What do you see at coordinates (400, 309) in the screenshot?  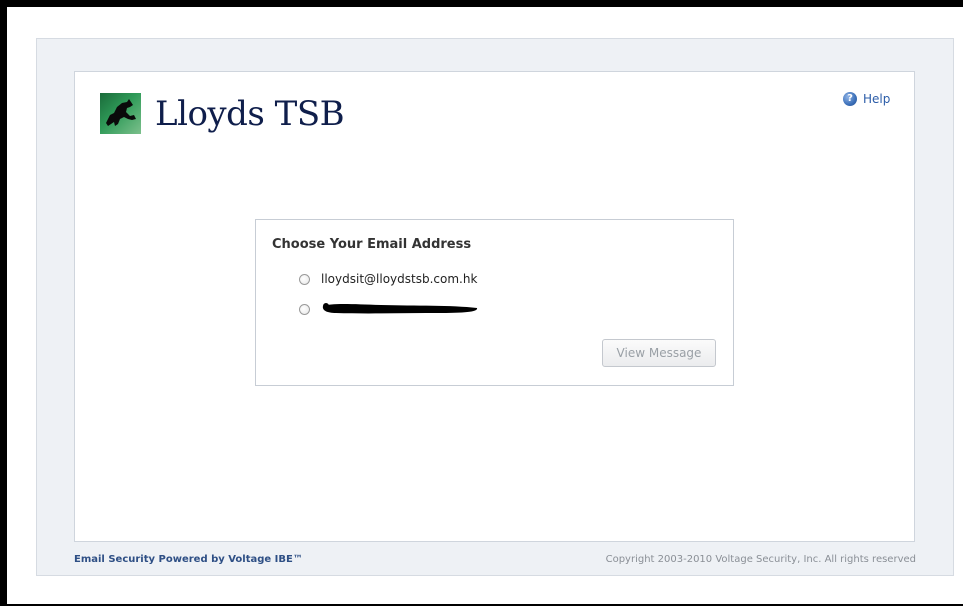 I see `redaction-mark` at bounding box center [400, 309].